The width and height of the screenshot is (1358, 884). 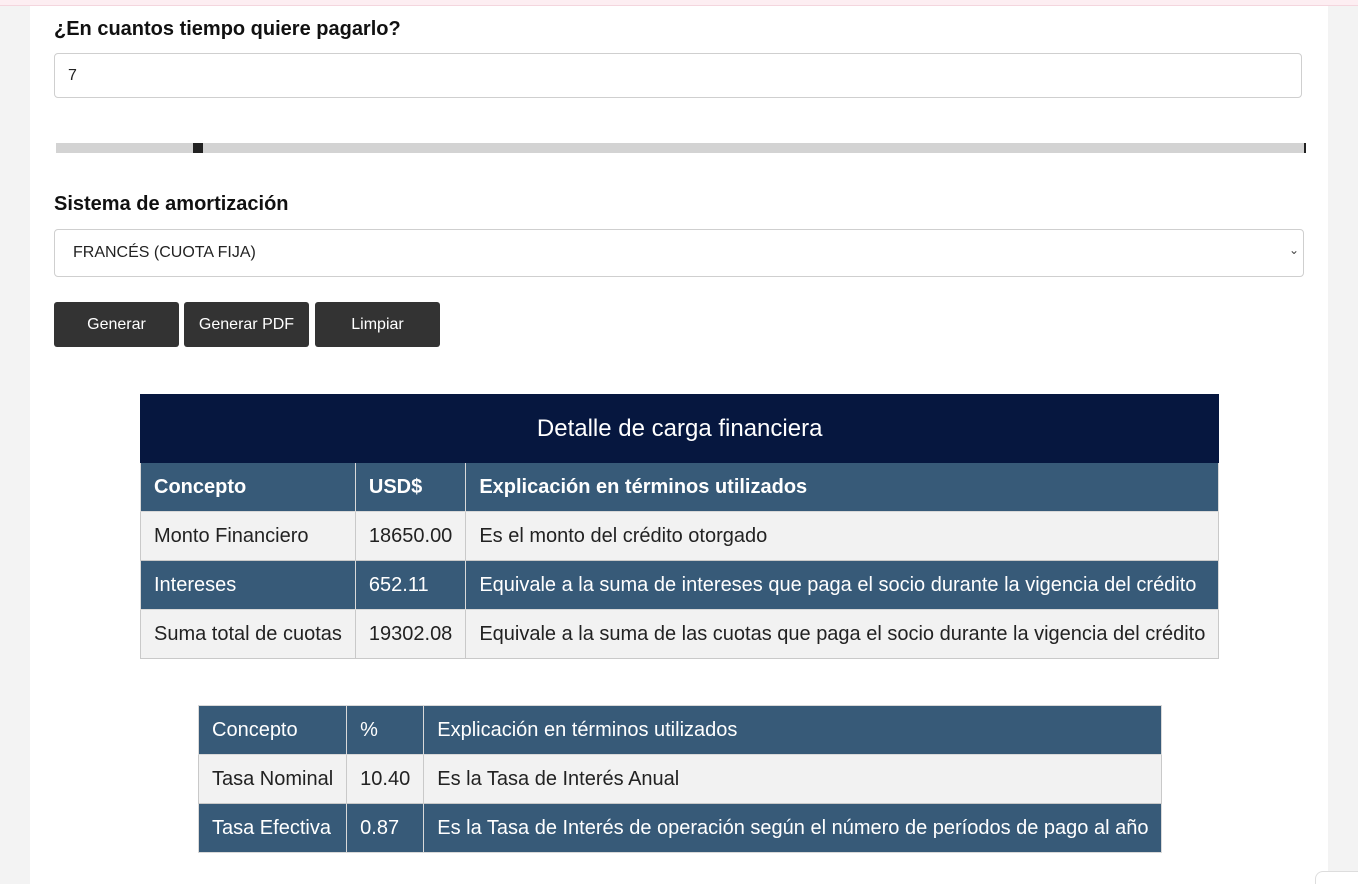 I want to click on header-percent: %, so click(x=385, y=730).